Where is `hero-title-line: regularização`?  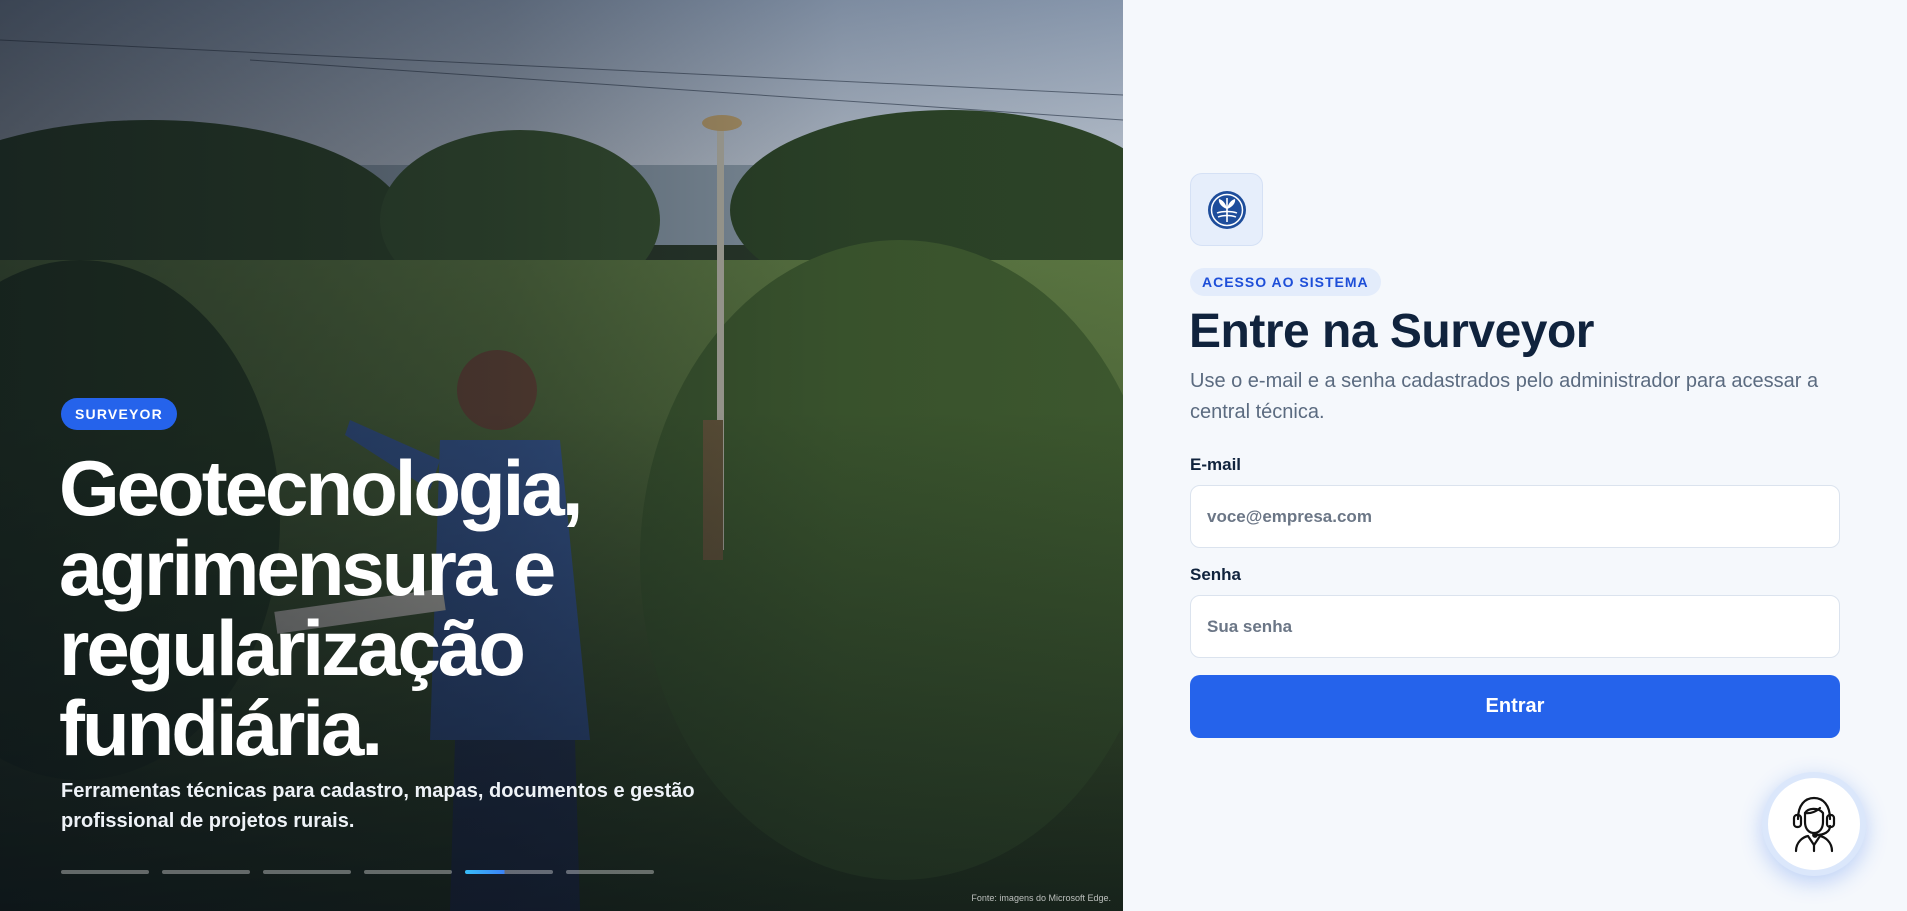
hero-title-line: regularização is located at coordinates (292, 648).